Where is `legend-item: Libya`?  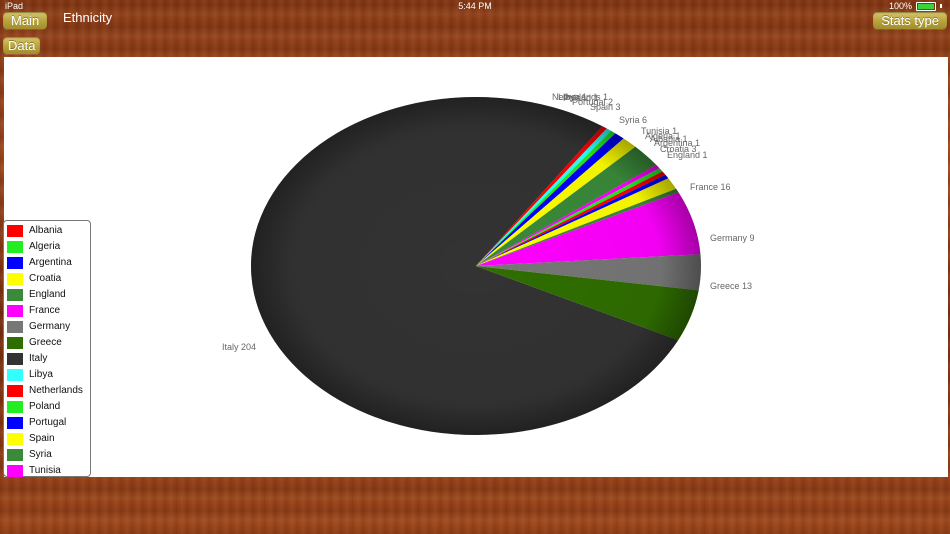 legend-item: Libya is located at coordinates (30, 374).